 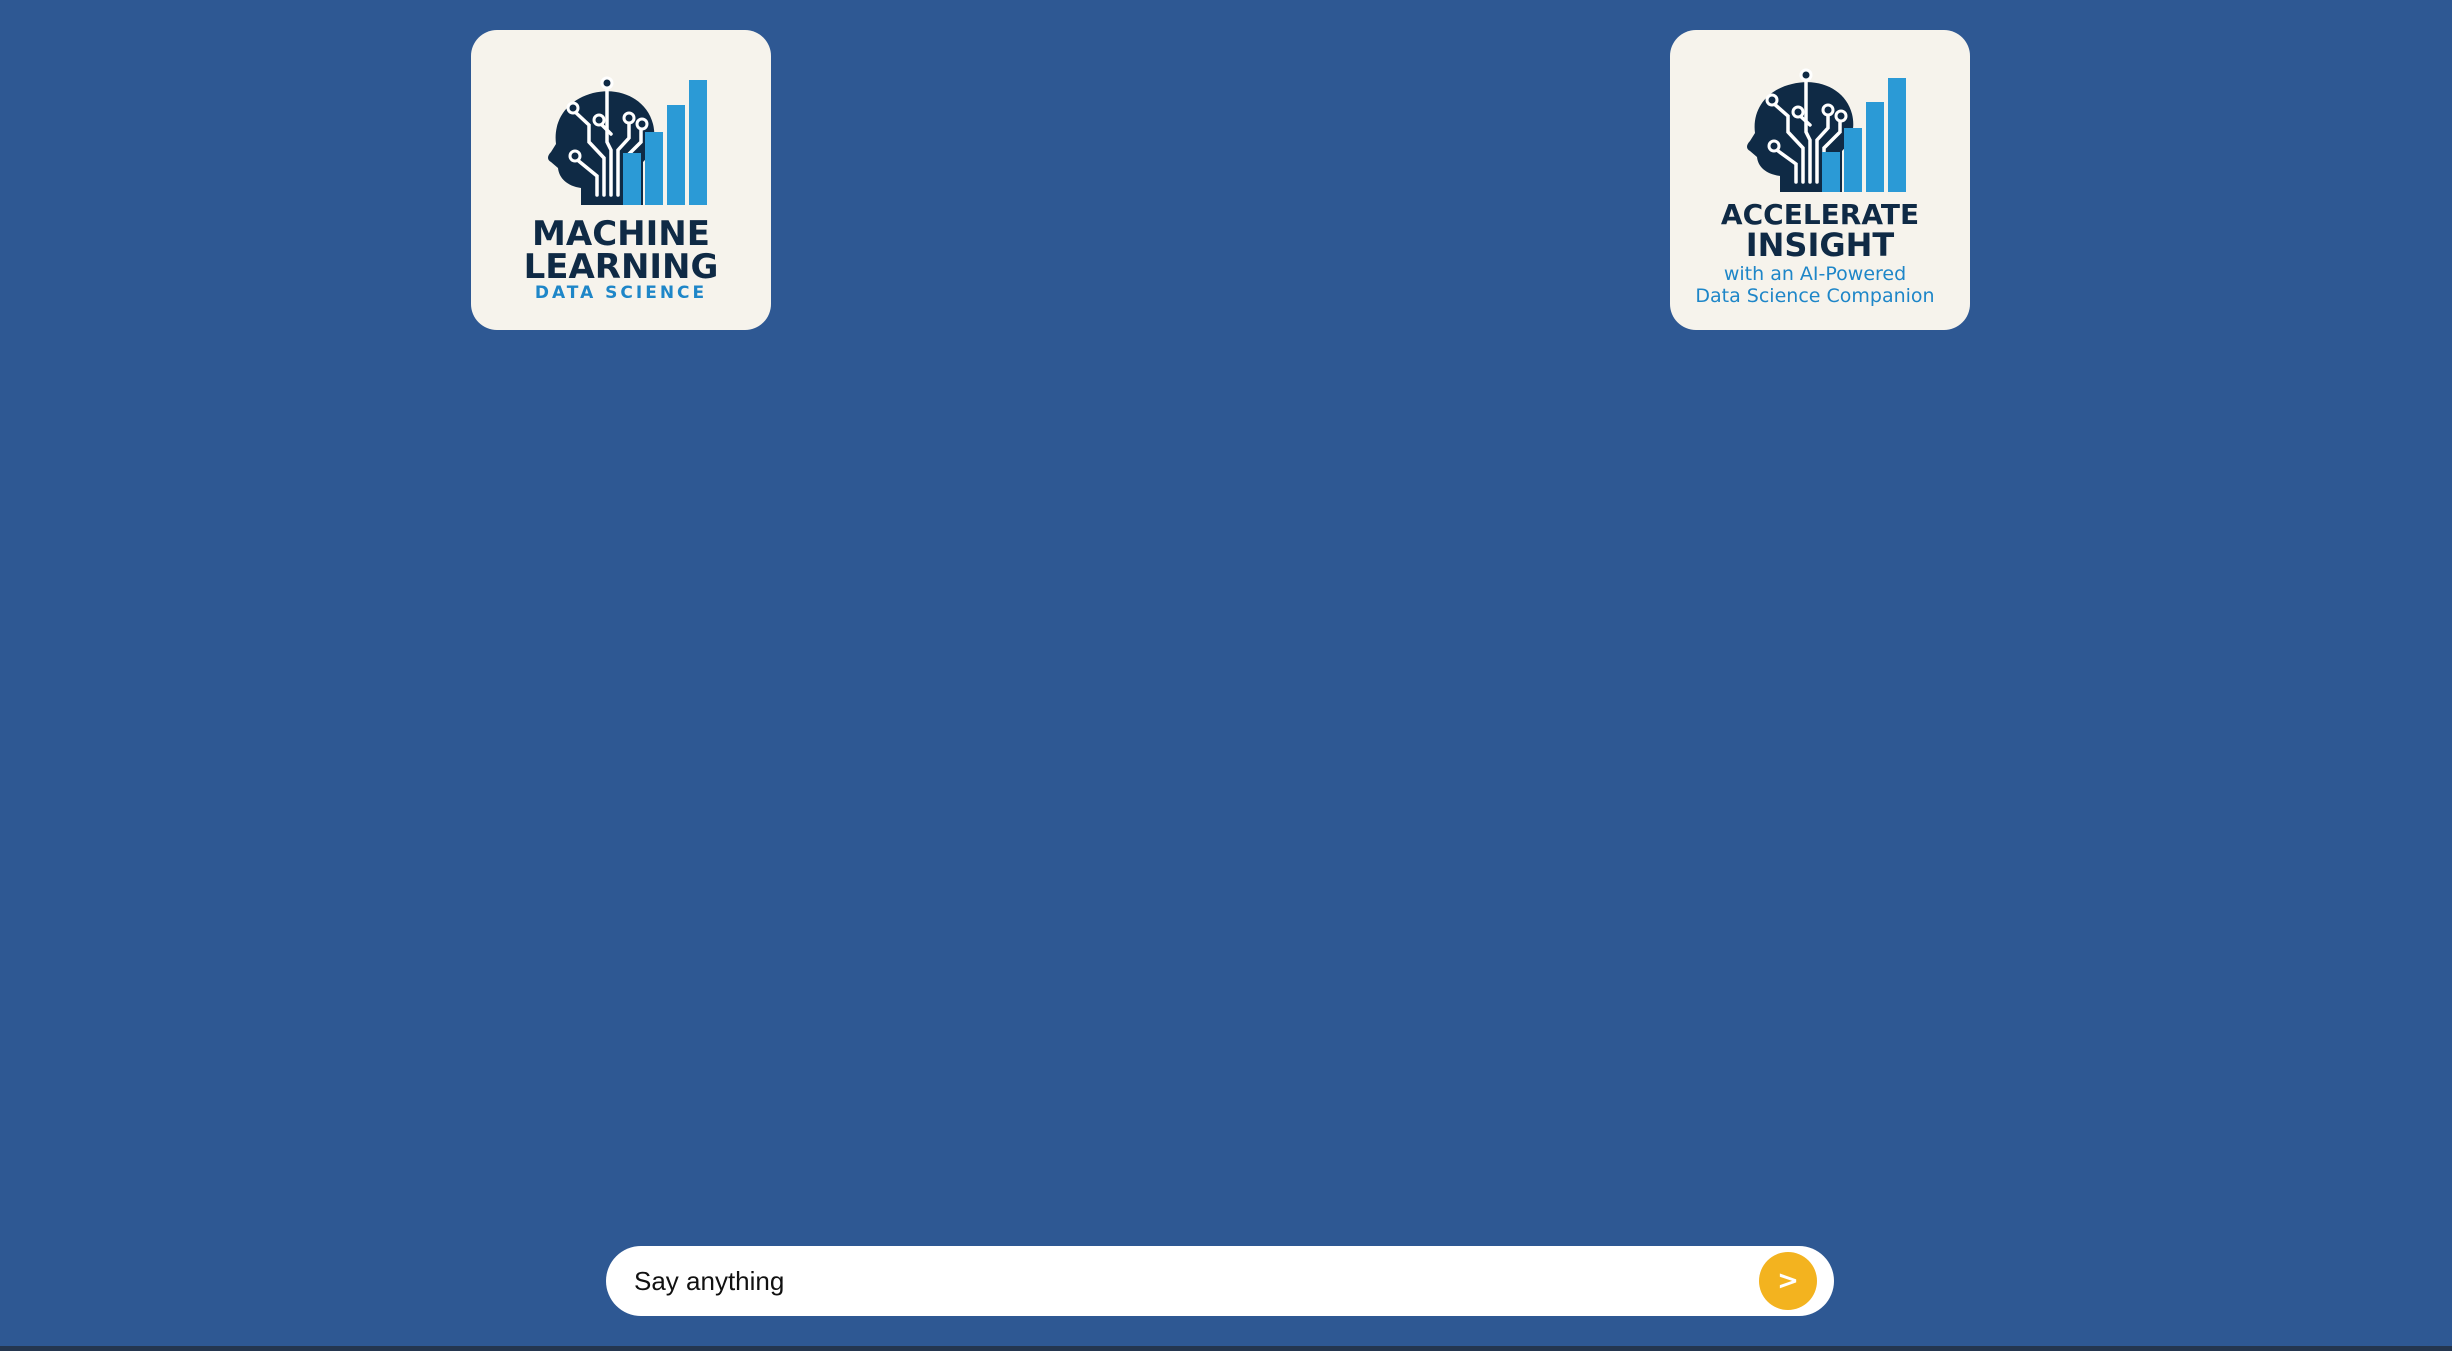 I want to click on chat-input, so click(x=1184, y=1281).